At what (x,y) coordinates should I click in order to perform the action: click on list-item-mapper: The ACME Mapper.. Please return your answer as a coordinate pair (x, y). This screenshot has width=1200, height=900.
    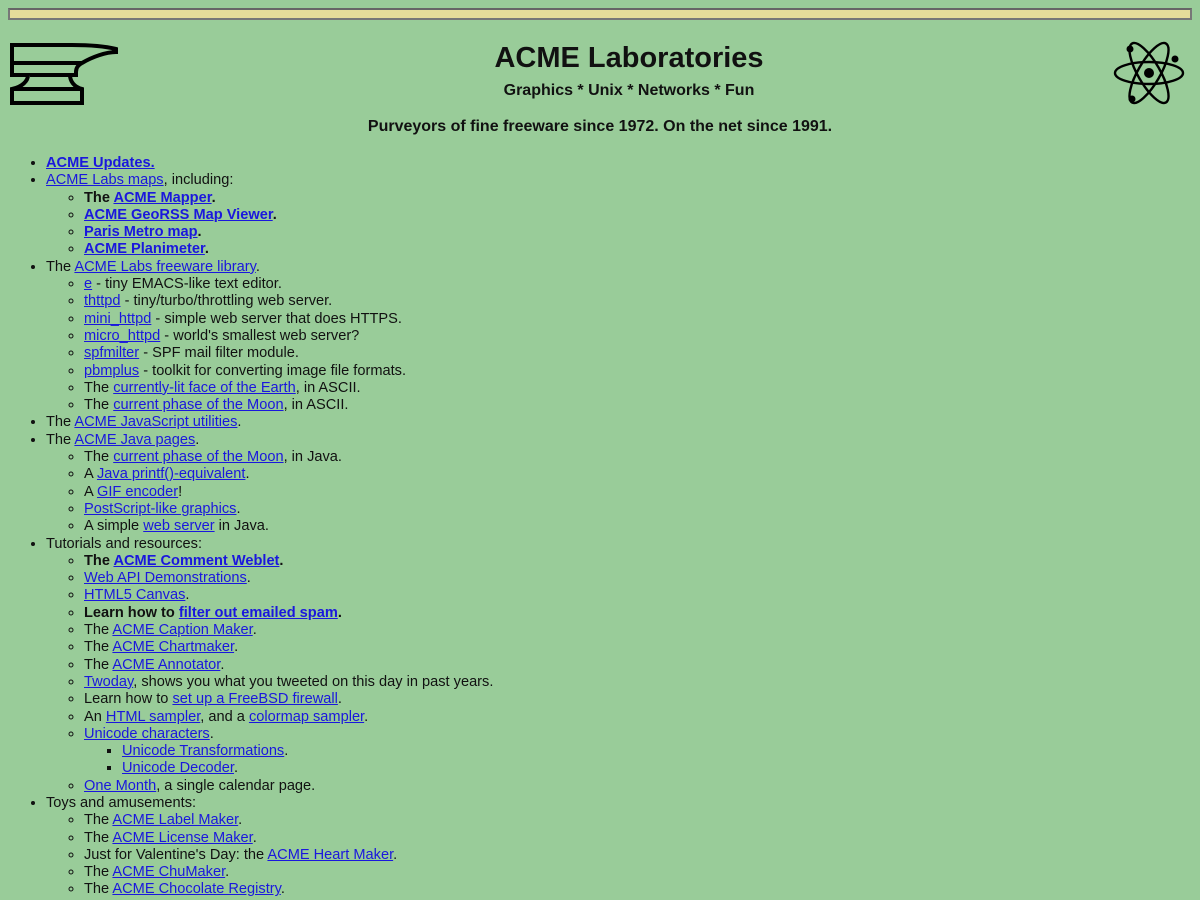
    Looking at the image, I should click on (642, 198).